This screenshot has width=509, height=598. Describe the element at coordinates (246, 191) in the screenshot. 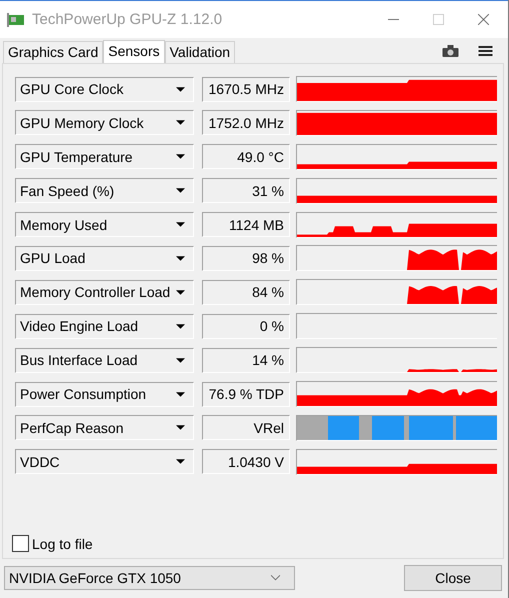

I see `sensor-value: 31 %` at that location.